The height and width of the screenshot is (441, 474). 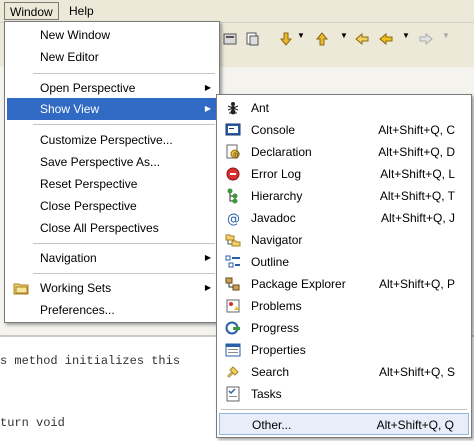 What do you see at coordinates (344, 424) in the screenshot?
I see `view-item-other: Other... Alt+Shift+Q, Q` at bounding box center [344, 424].